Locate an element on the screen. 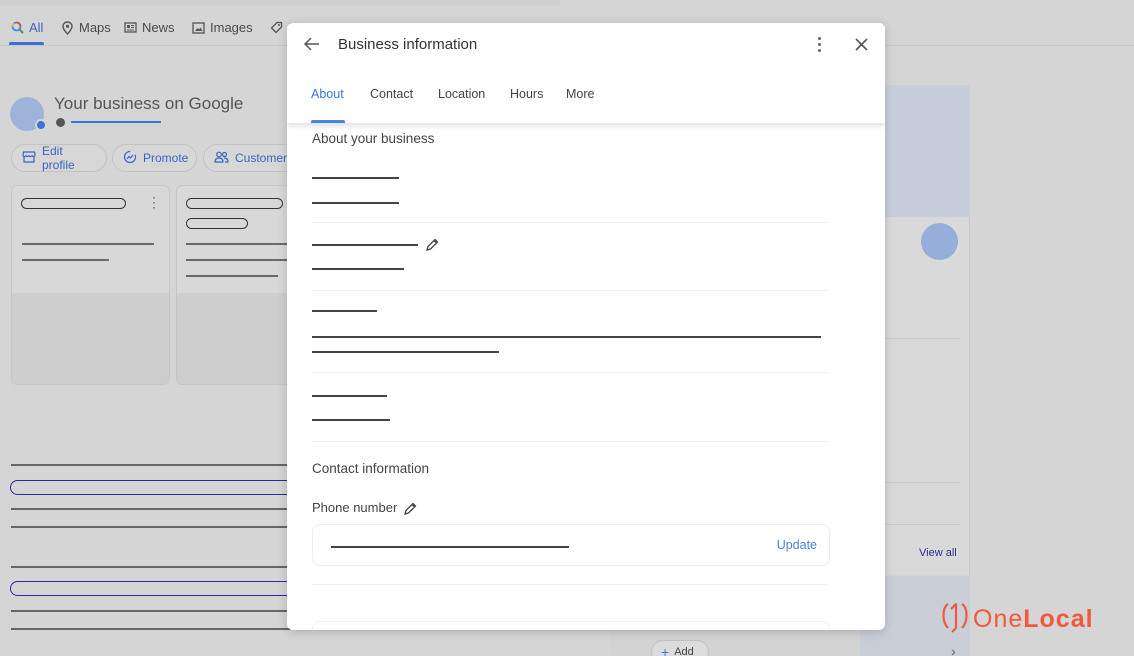 This screenshot has height=656, width=1134. view-all-link: View all is located at coordinates (938, 553).